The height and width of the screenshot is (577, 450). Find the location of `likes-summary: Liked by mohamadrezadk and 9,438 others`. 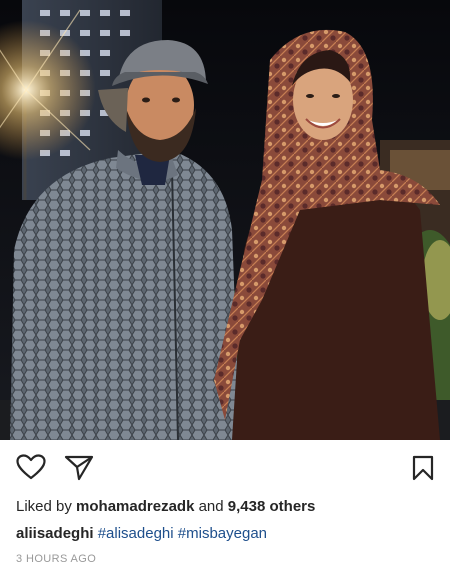

likes-summary: Liked by mohamadrezadk and 9,438 others is located at coordinates (165, 507).